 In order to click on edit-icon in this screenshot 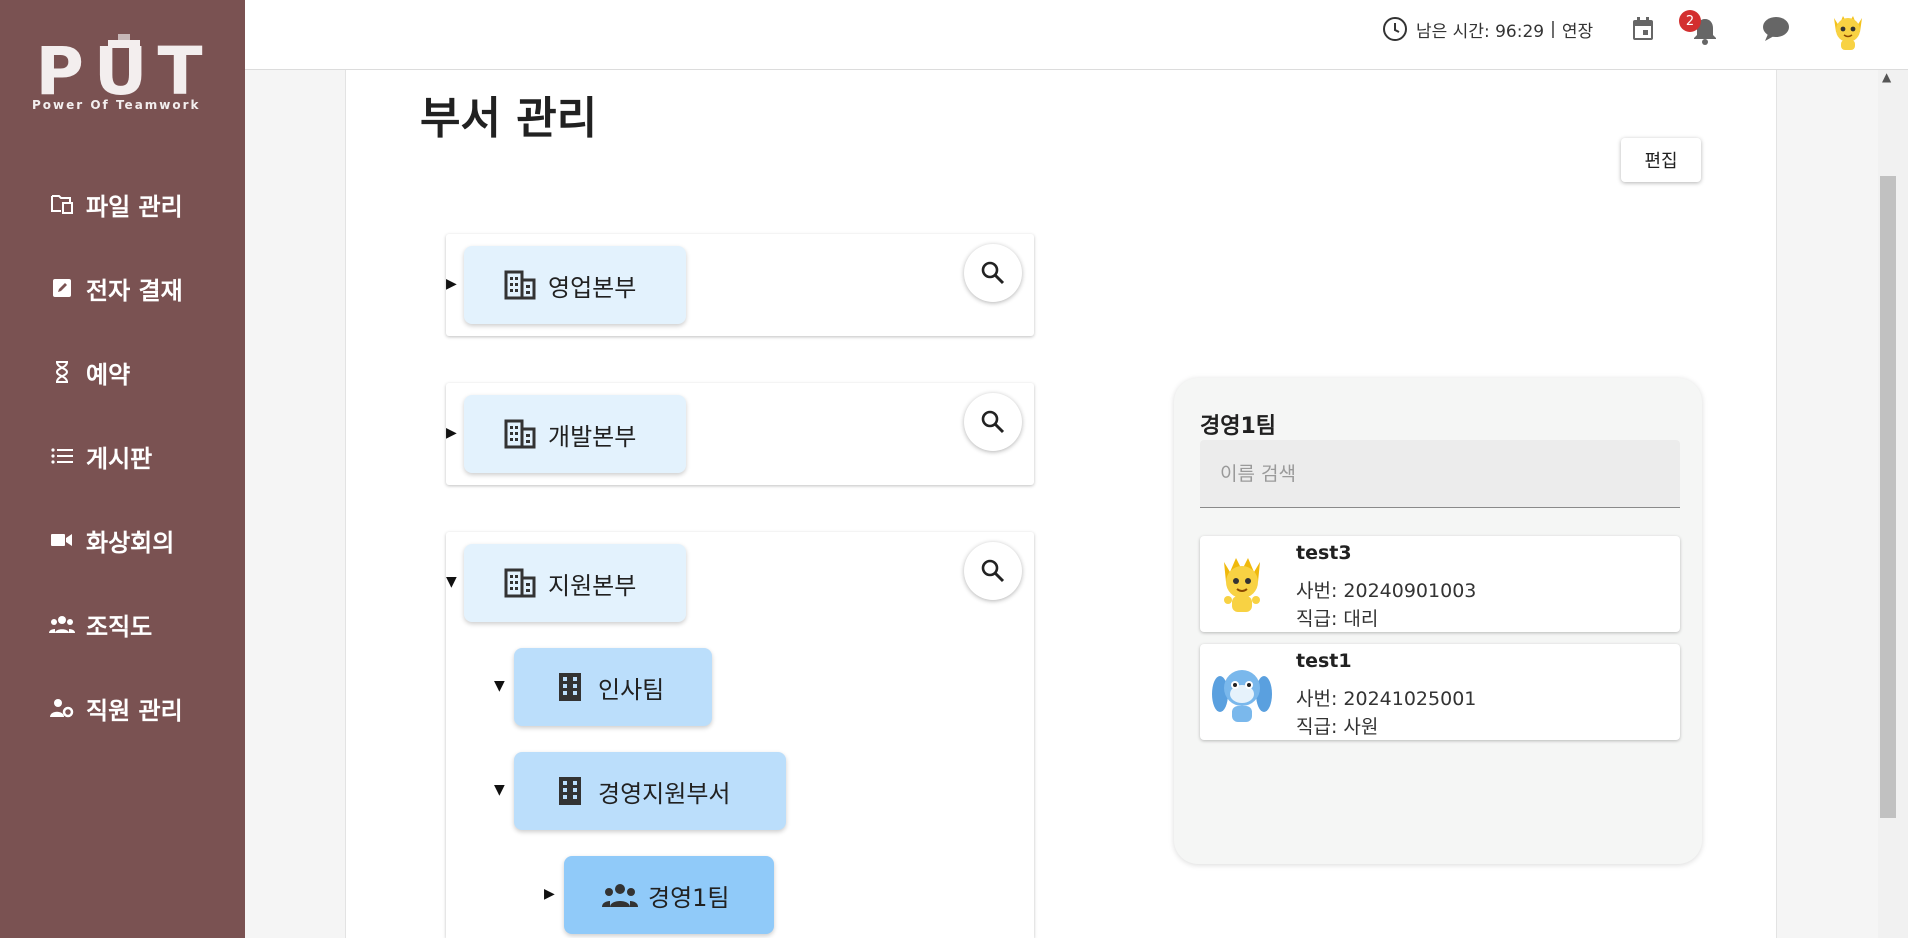, I will do `click(62, 288)`.